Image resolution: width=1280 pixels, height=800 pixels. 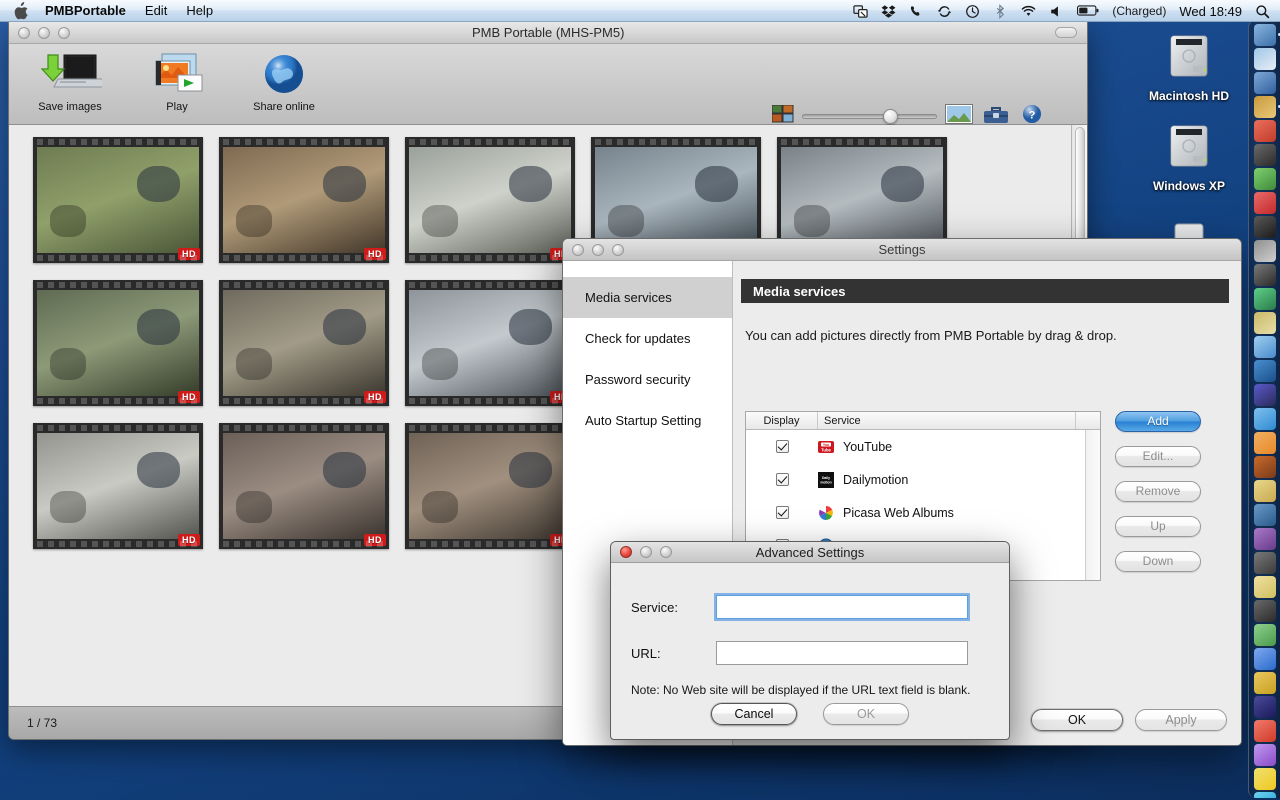 What do you see at coordinates (1032, 114) in the screenshot?
I see `help-button: ?` at bounding box center [1032, 114].